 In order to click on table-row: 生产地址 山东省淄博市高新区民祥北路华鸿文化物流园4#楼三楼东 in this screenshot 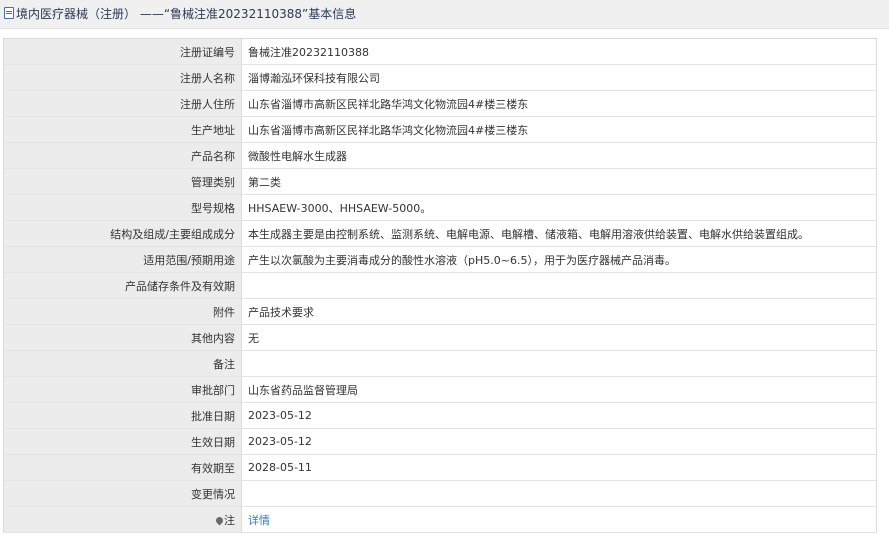, I will do `click(440, 129)`.